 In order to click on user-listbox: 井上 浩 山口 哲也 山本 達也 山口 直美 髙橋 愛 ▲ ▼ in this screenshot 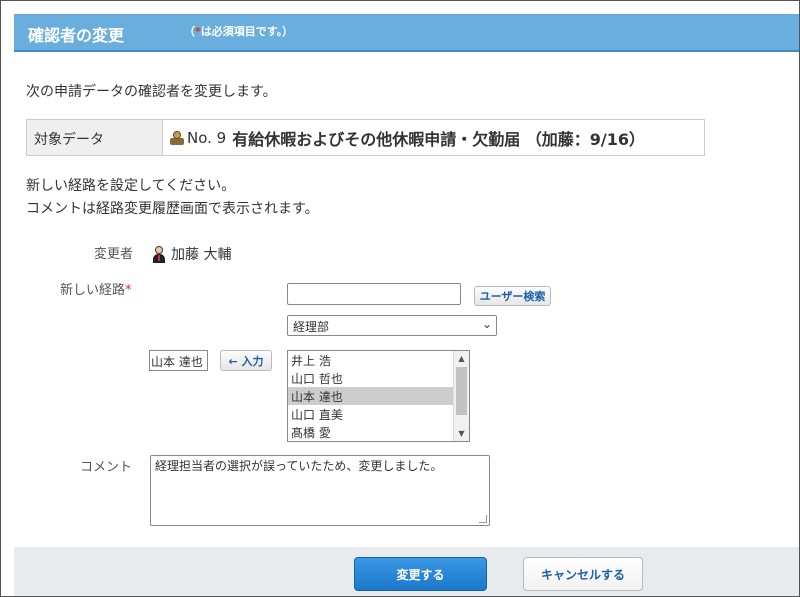, I will do `click(378, 396)`.